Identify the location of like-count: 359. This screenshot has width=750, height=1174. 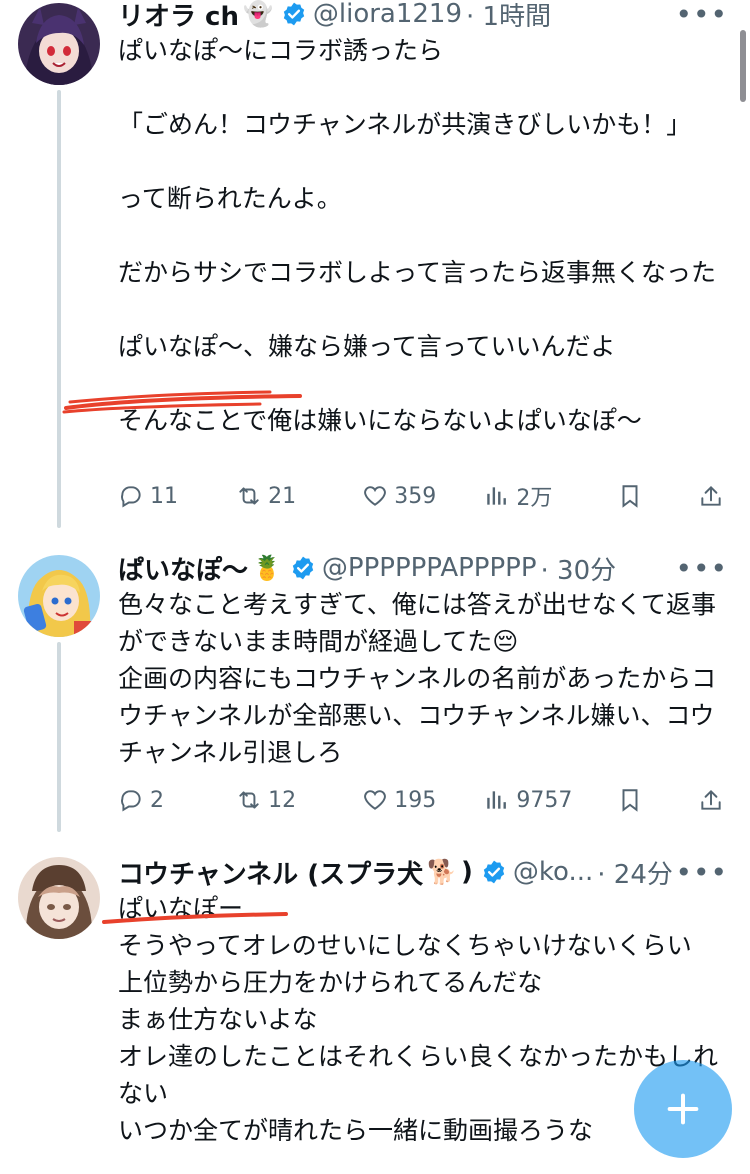
(415, 496).